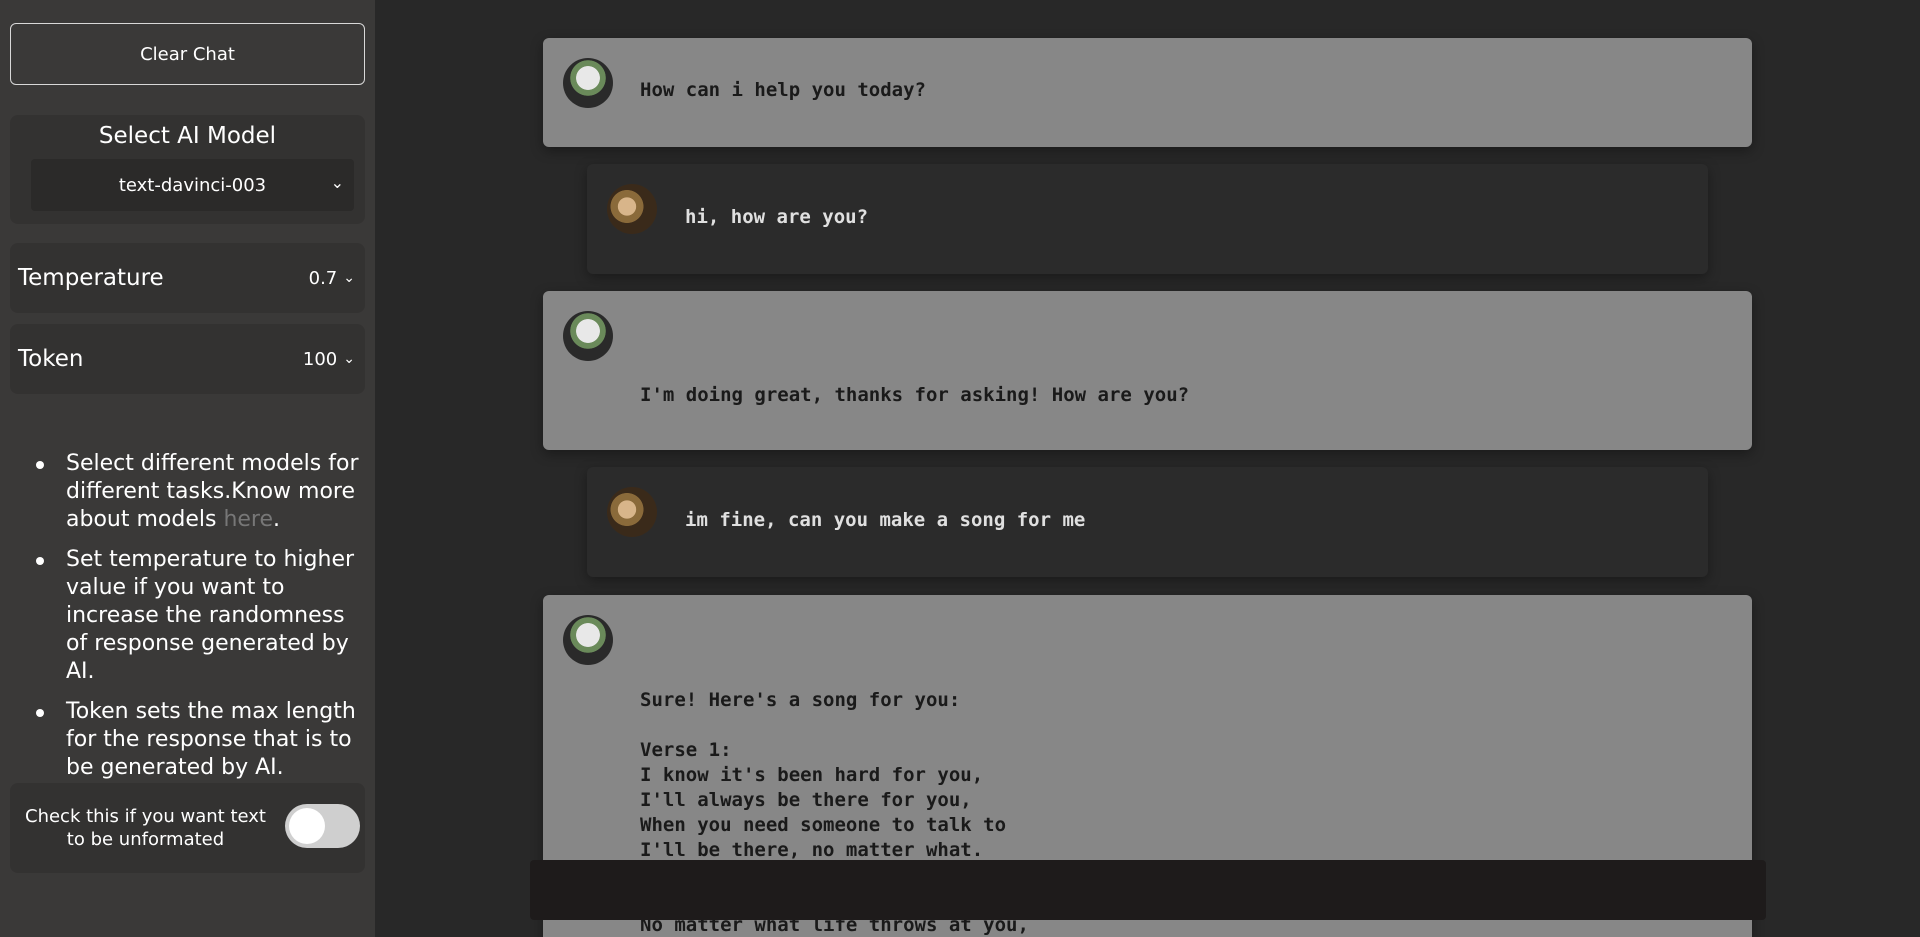 The image size is (1920, 937). I want to click on unformatted-toggle, so click(322, 826).